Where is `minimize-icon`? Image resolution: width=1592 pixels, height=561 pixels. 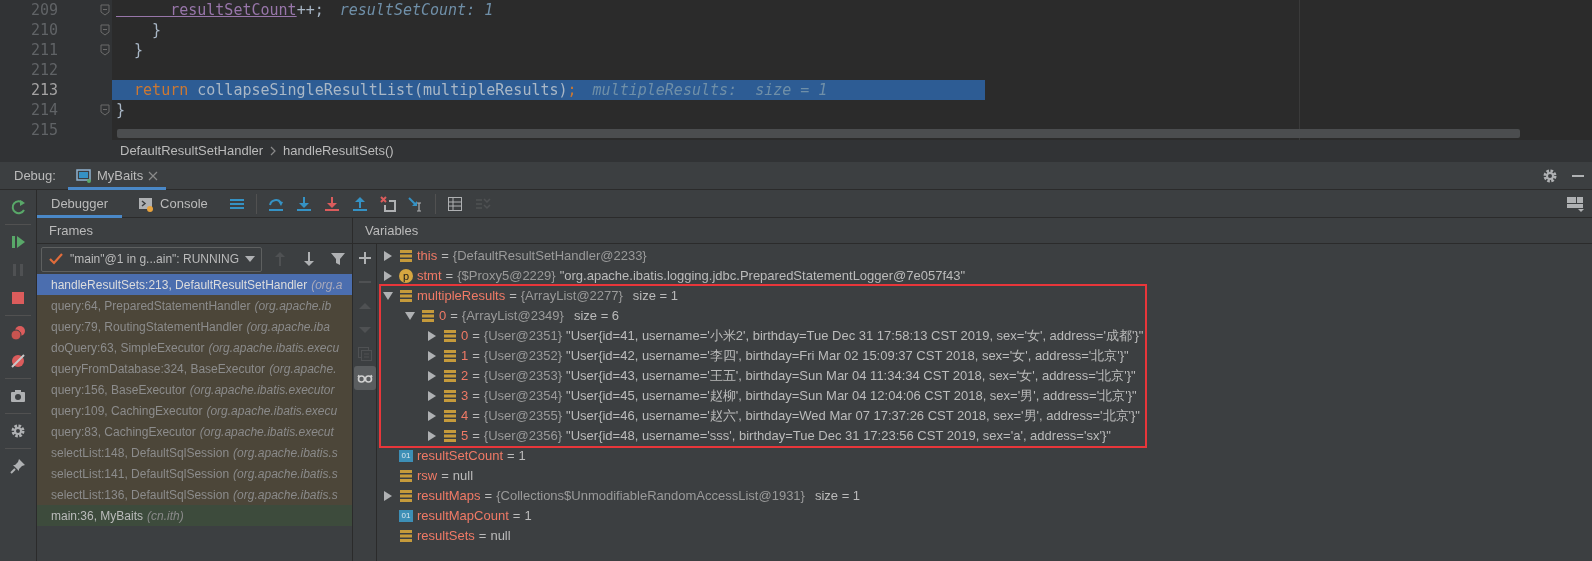 minimize-icon is located at coordinates (1578, 175).